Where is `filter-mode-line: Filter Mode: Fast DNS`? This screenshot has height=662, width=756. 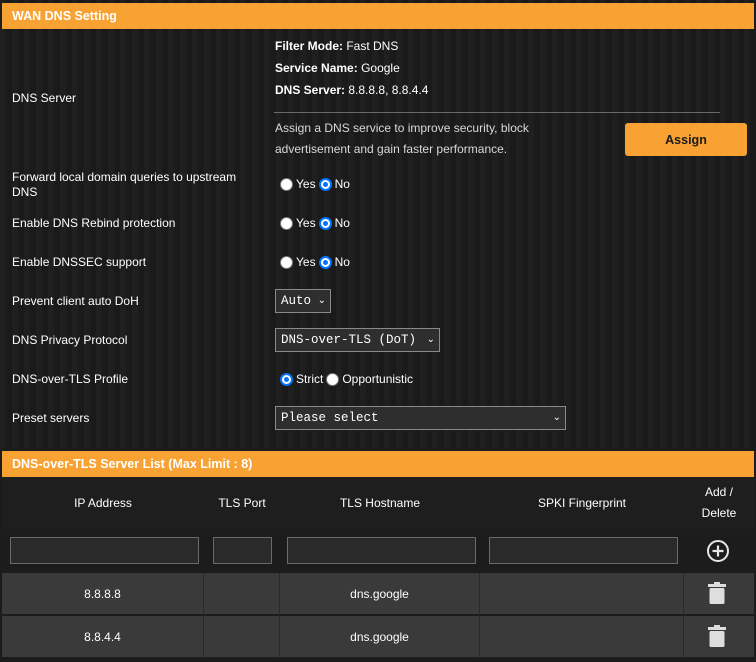 filter-mode-line: Filter Mode: Fast DNS is located at coordinates (336, 46).